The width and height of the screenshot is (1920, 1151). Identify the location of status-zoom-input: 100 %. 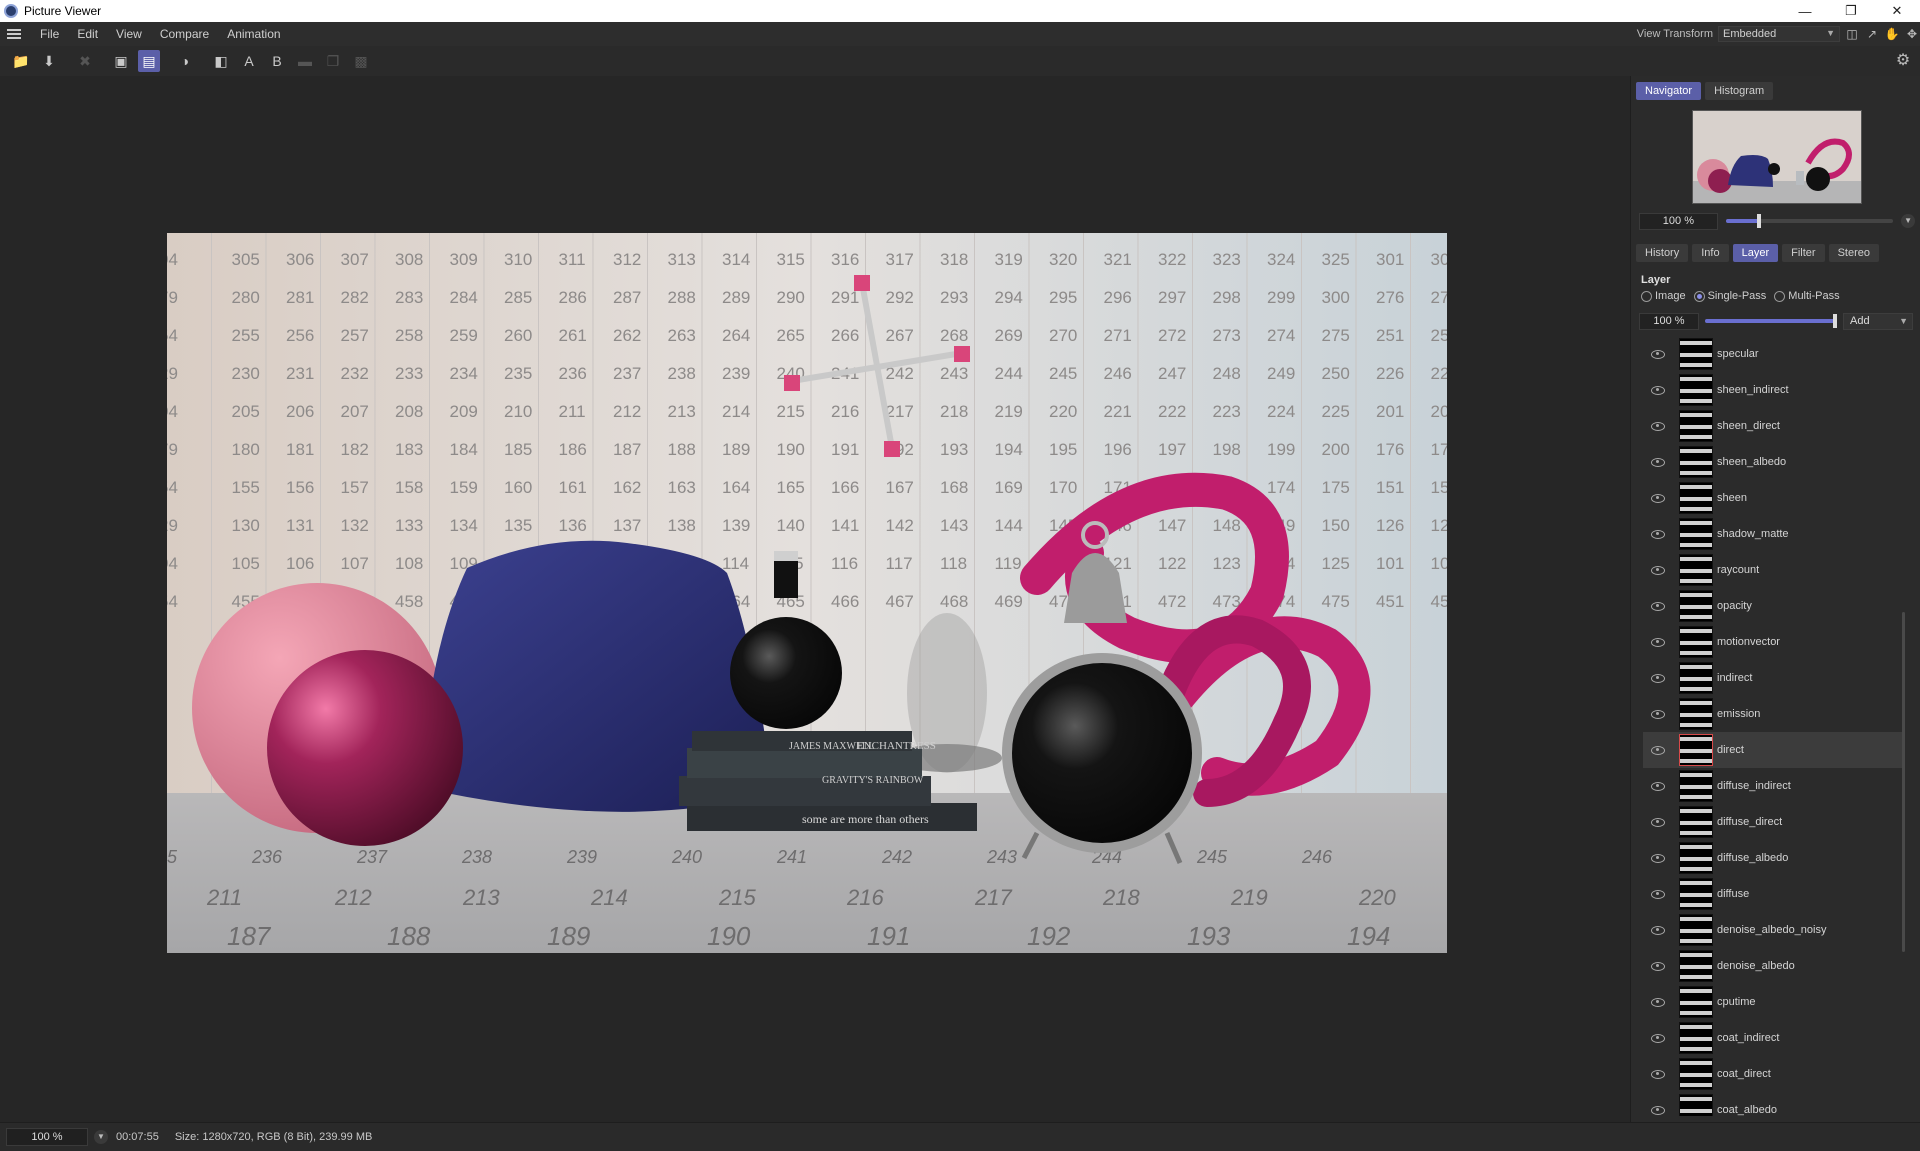
(47, 1137).